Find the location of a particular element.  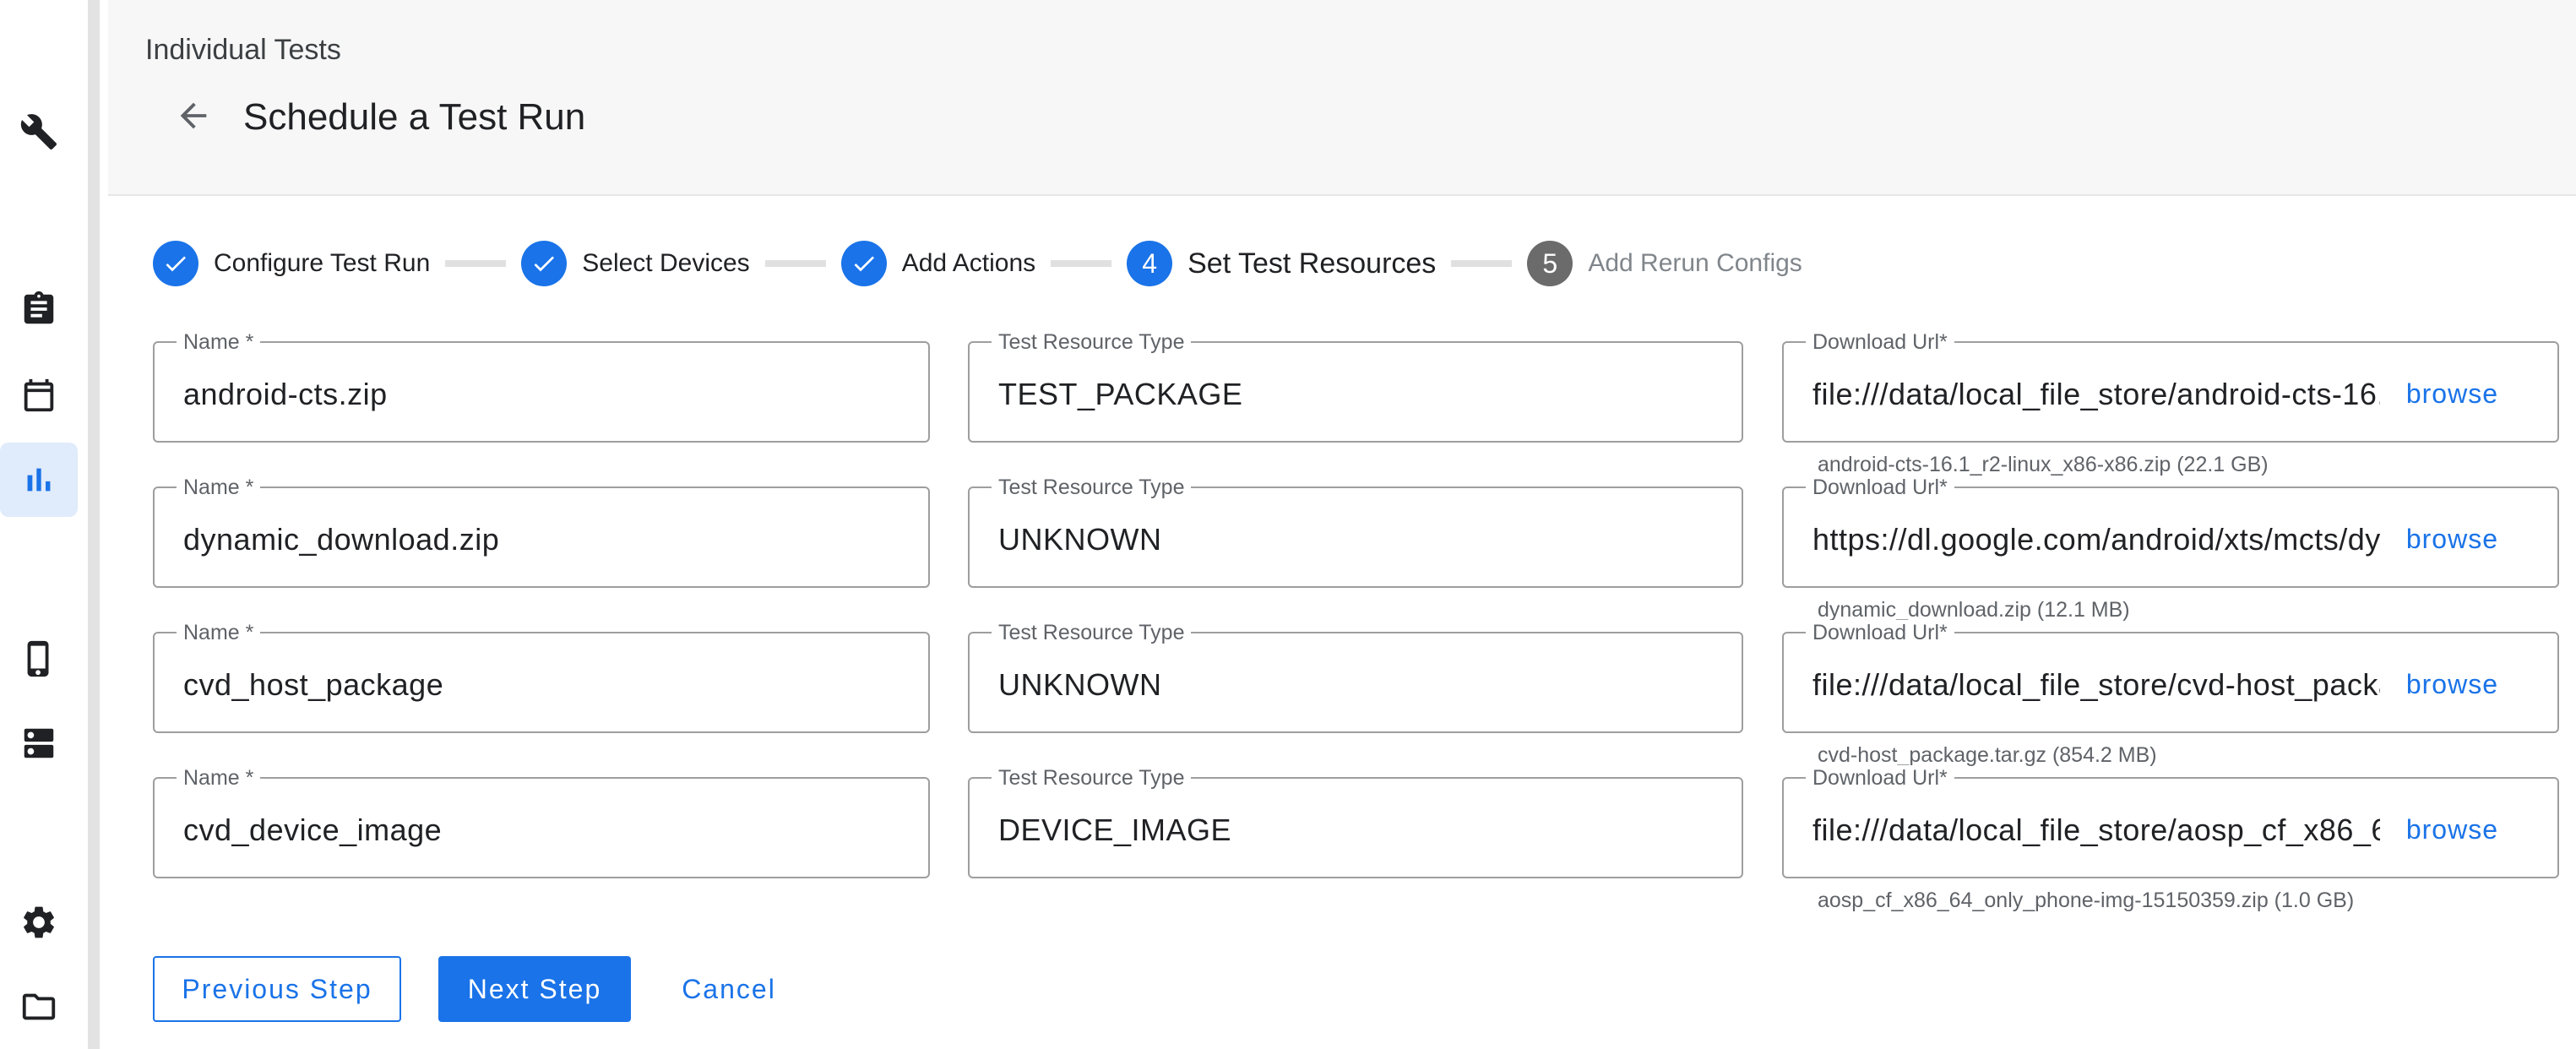

arrow-back-icon is located at coordinates (193, 115).